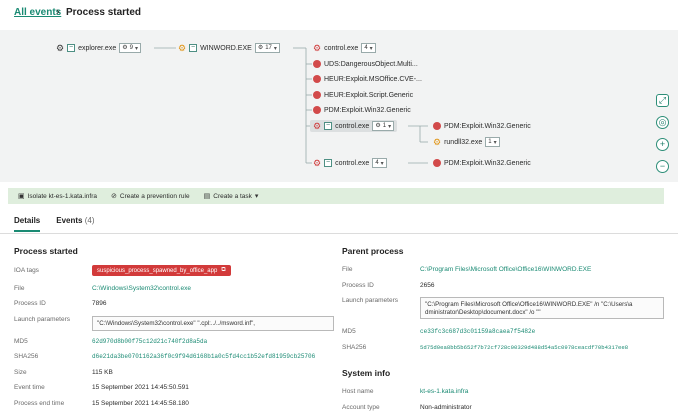 The width and height of the screenshot is (678, 418). I want to click on event-time-value: 15 September 2021 14:45:50.591, so click(140, 387).